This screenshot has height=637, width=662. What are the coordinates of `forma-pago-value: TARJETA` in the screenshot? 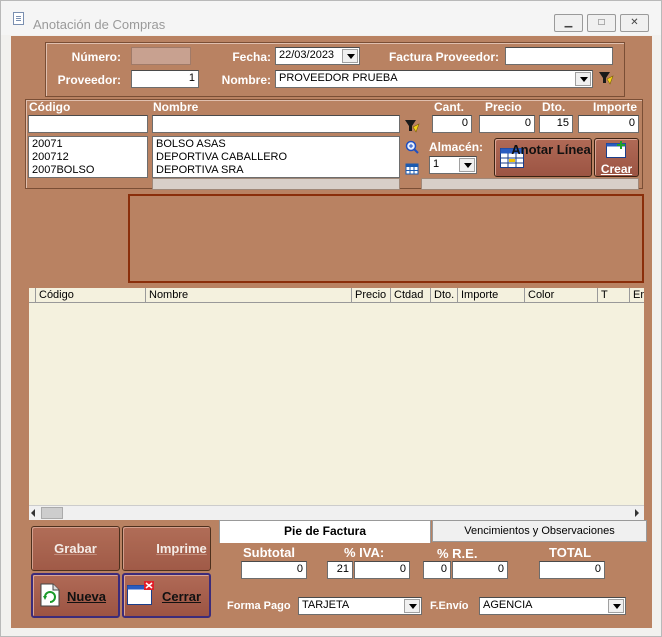 It's located at (326, 605).